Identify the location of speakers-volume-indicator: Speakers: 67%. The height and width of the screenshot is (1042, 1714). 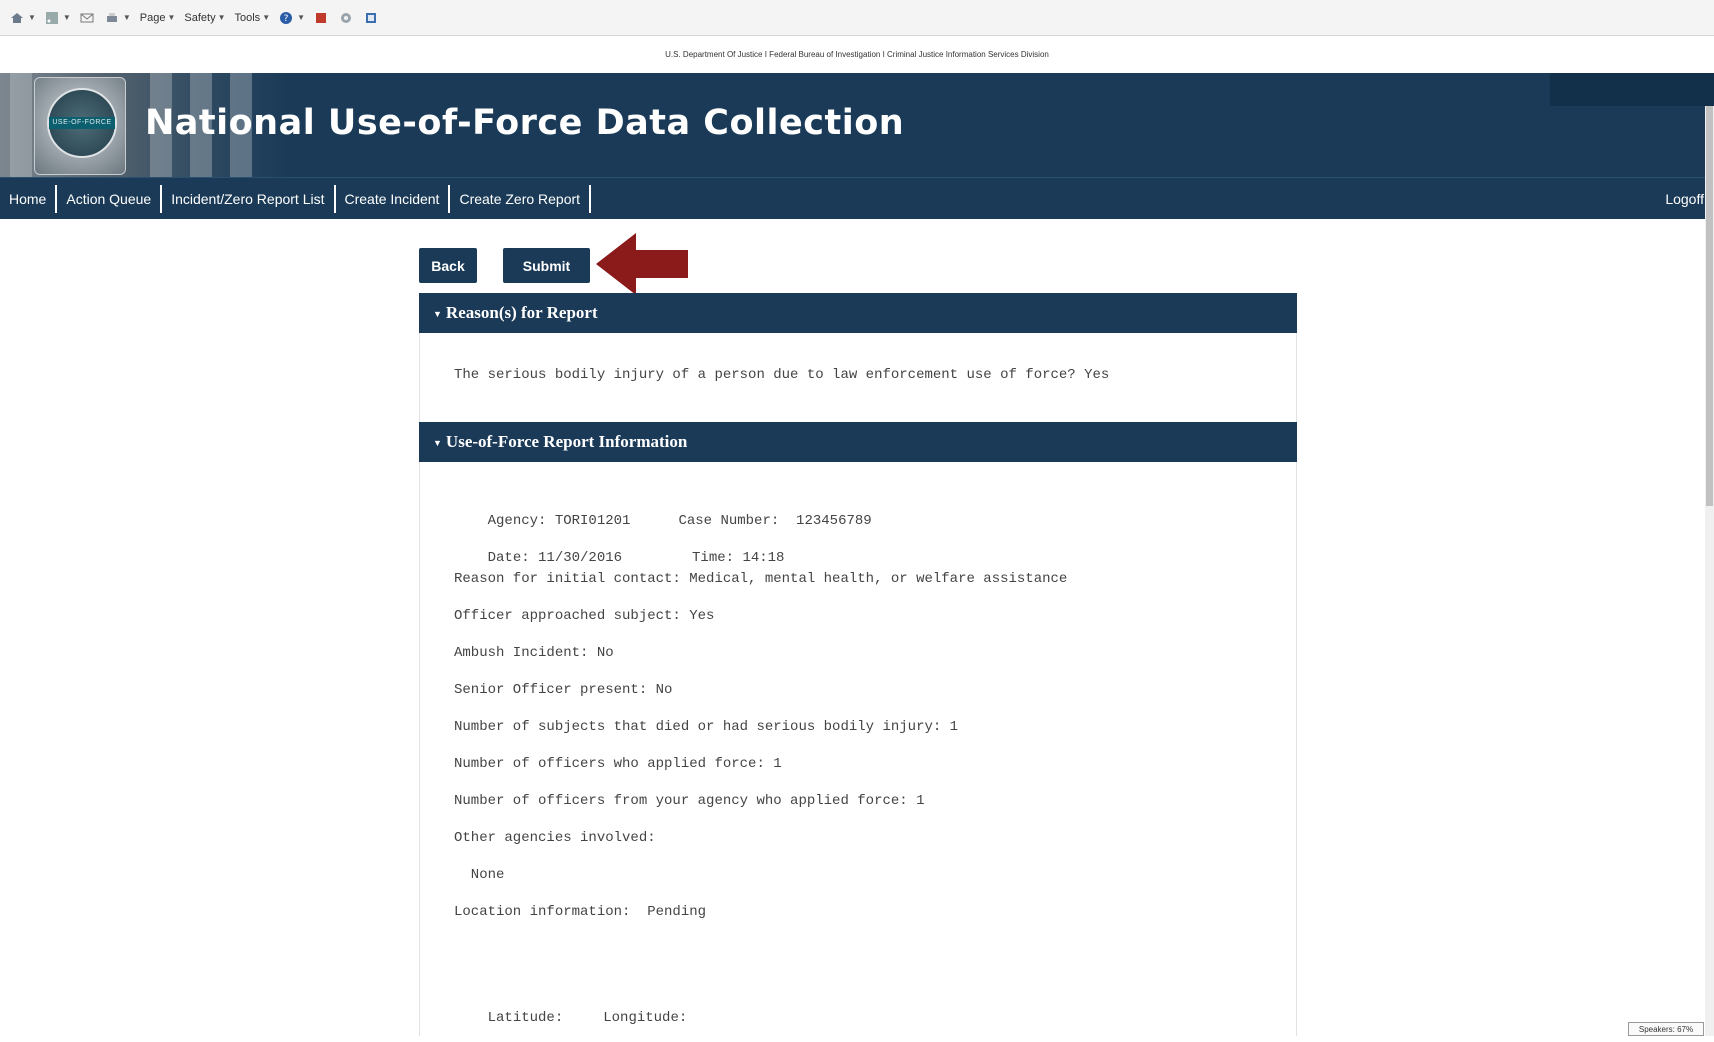
(1666, 1029).